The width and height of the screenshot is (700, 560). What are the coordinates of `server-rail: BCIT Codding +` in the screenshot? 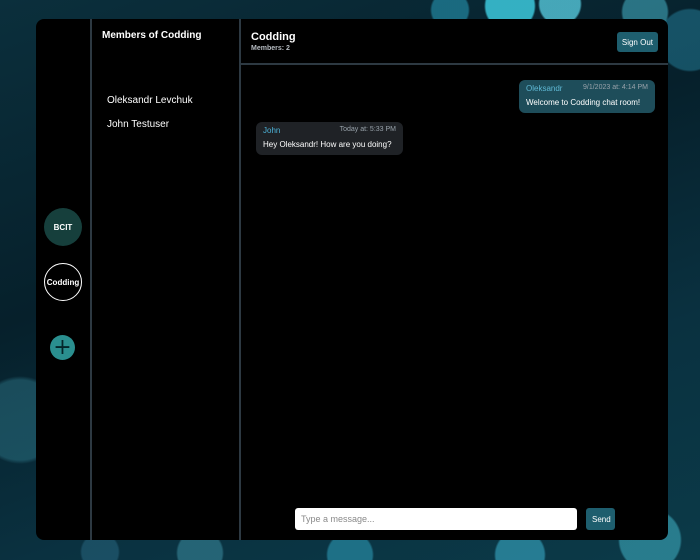 It's located at (64, 279).